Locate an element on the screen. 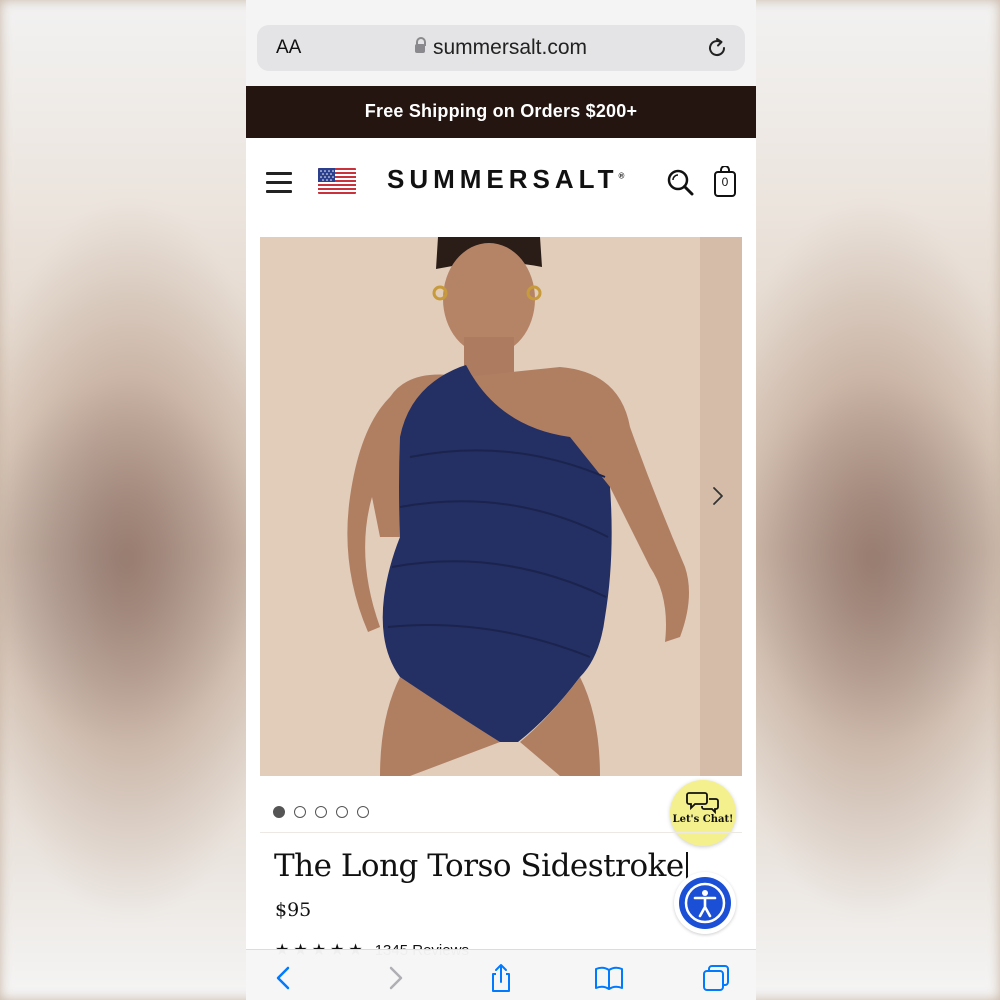 This screenshot has height=1000, width=1000. us-flag-icon is located at coordinates (337, 181).